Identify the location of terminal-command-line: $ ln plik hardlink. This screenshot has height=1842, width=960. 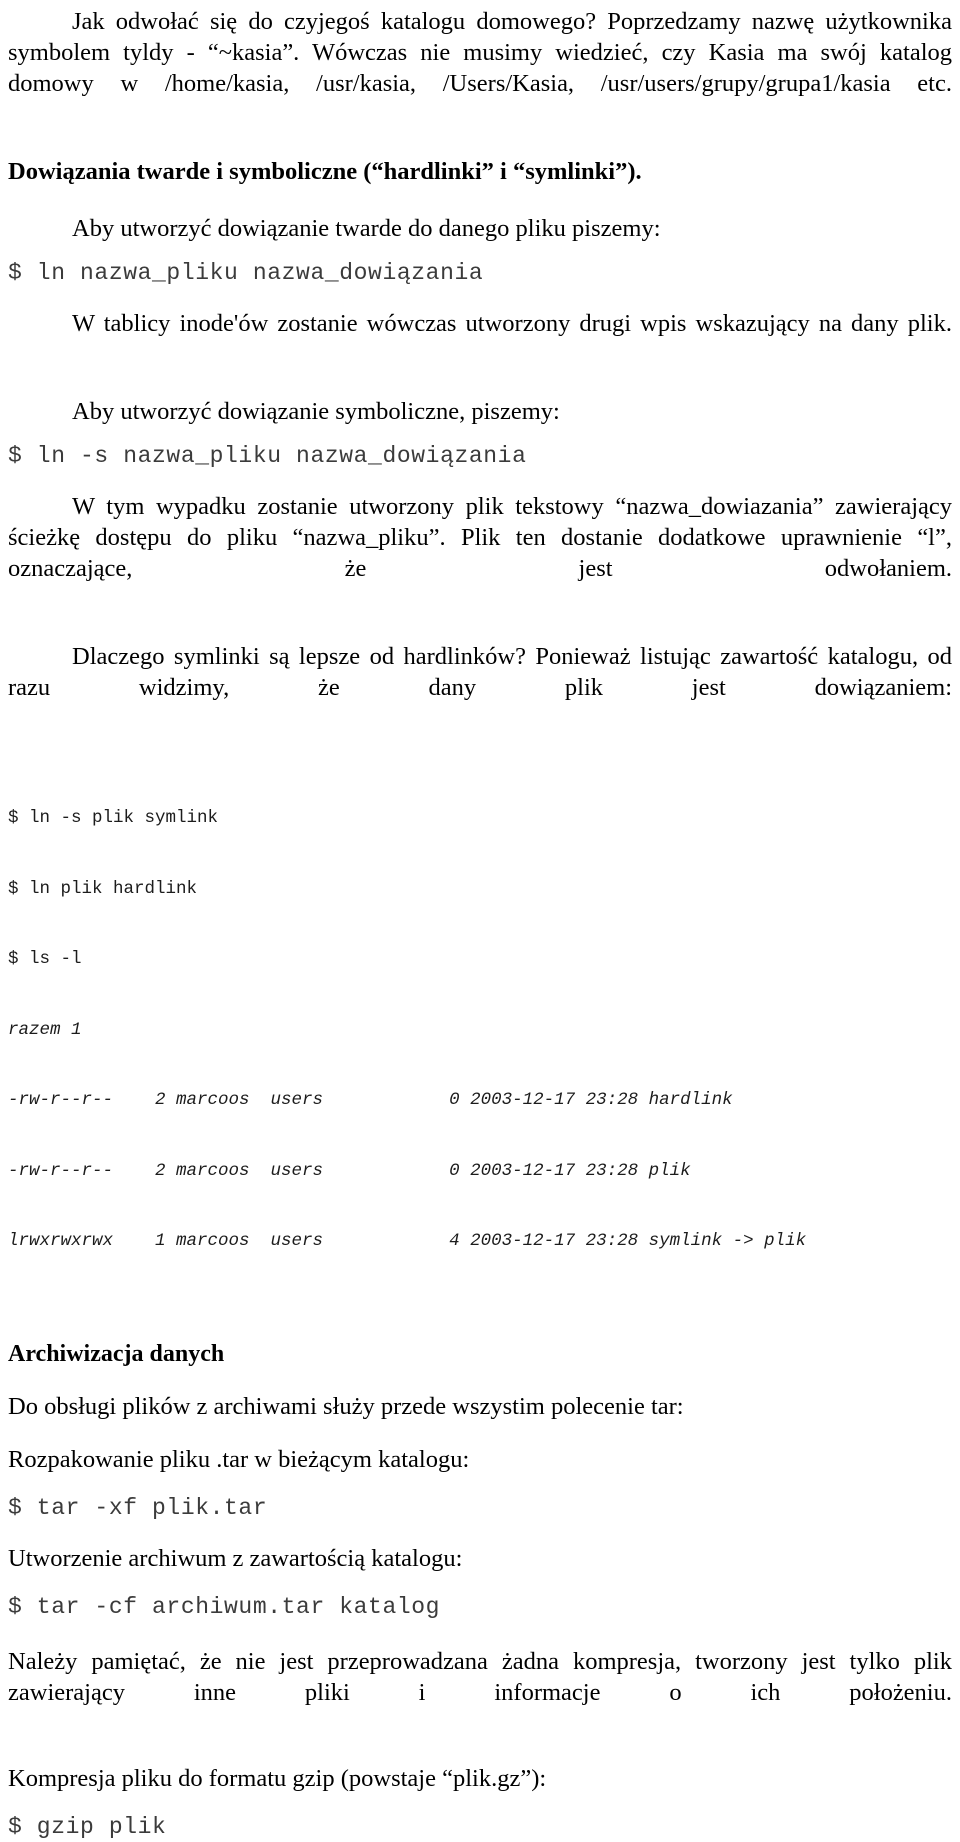
(103, 888).